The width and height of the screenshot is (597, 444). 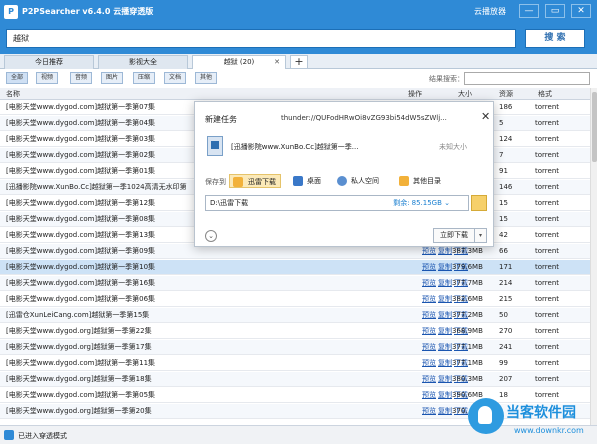 What do you see at coordinates (299, 62) in the screenshot?
I see `add-tab-button: +` at bounding box center [299, 62].